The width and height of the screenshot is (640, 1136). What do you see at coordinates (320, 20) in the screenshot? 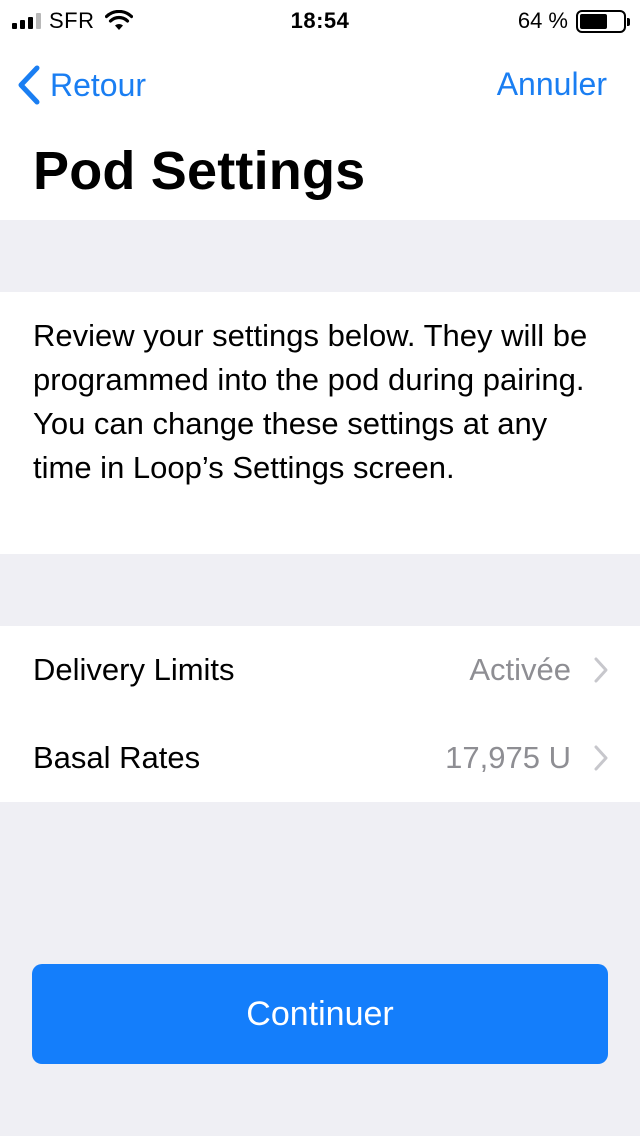
I see `status-bar: SFR 18:54 64 %` at bounding box center [320, 20].